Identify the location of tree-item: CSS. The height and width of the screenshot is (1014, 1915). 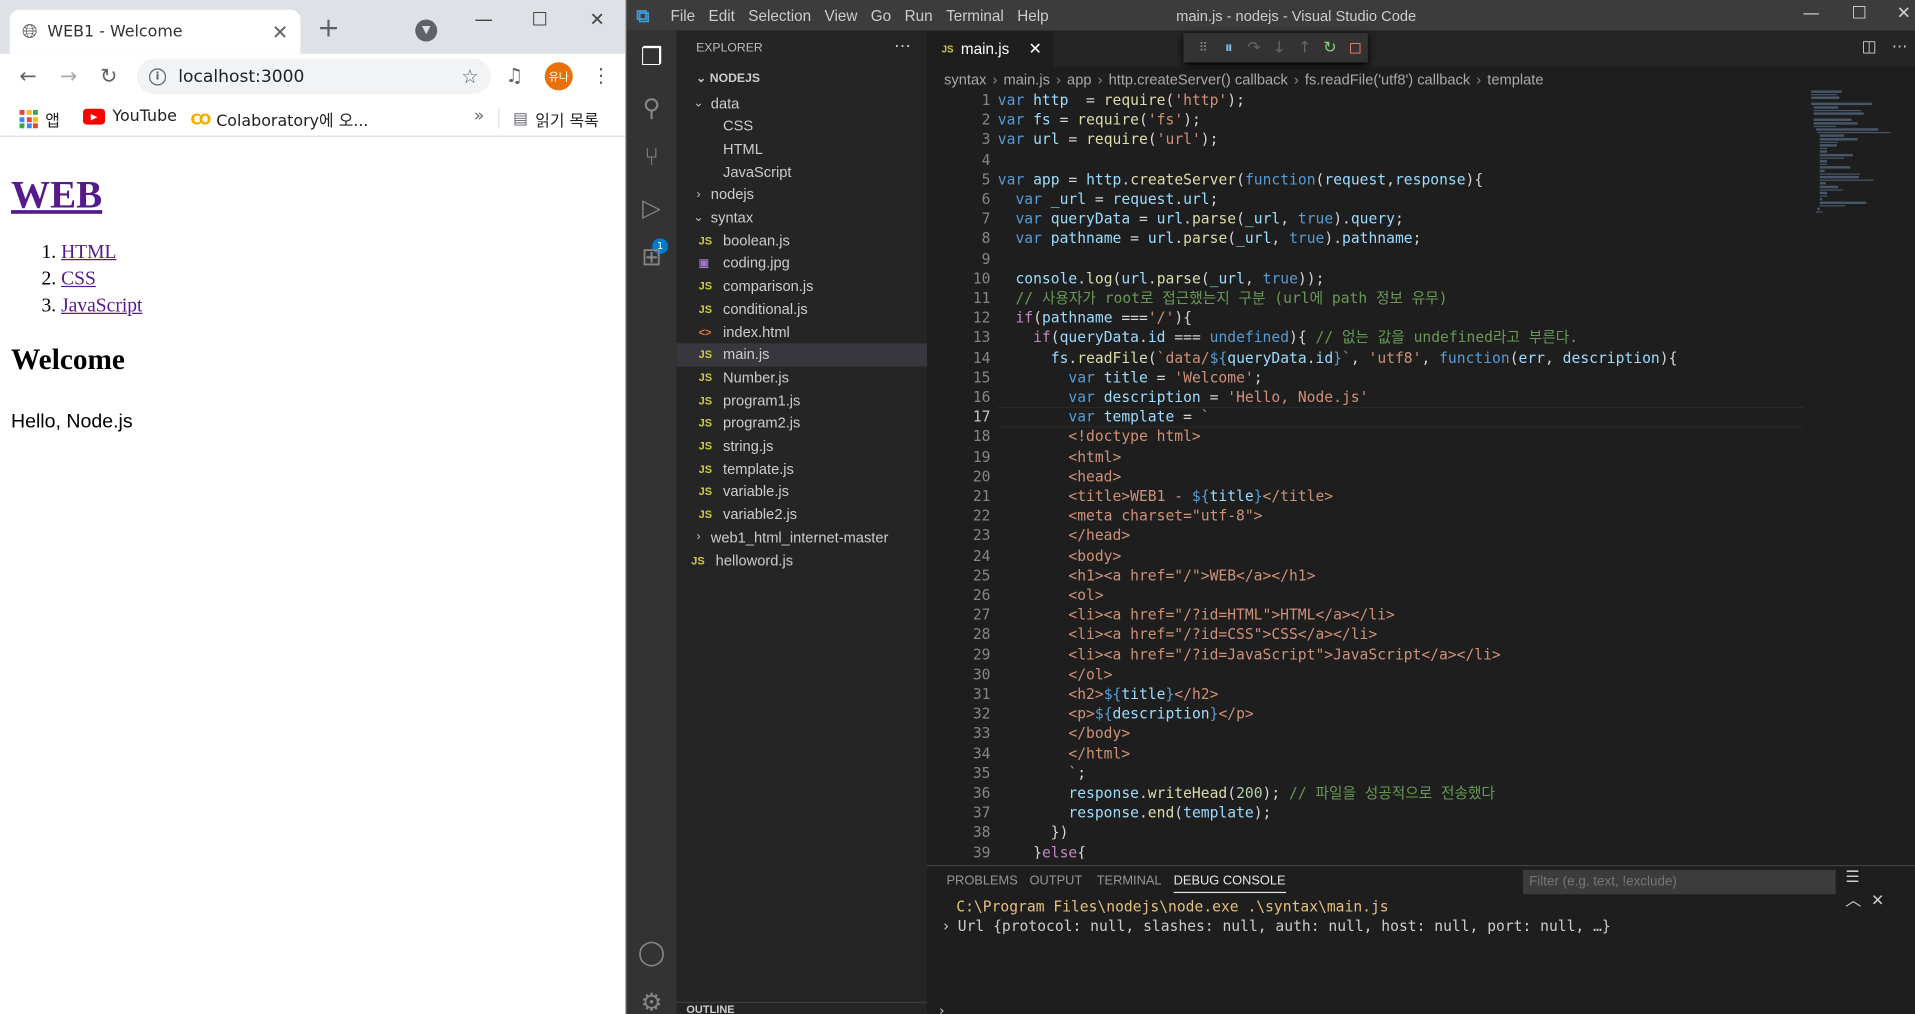
(802, 125).